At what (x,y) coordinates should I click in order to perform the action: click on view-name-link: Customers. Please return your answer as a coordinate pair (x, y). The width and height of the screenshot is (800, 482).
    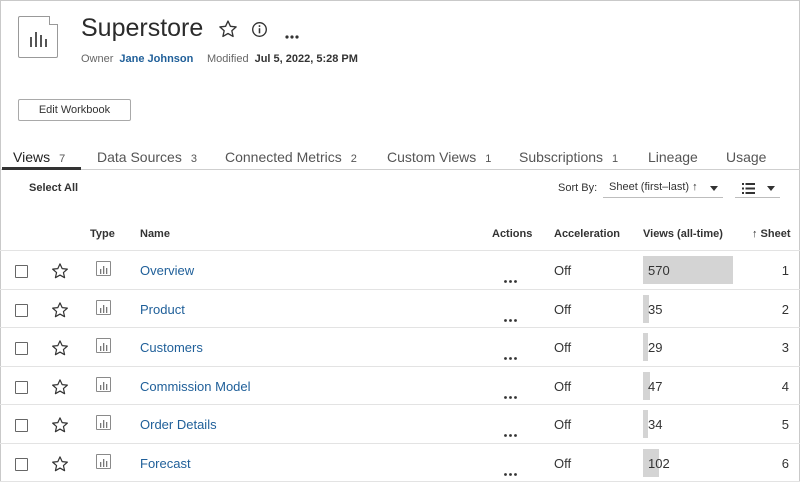
    Looking at the image, I should click on (171, 347).